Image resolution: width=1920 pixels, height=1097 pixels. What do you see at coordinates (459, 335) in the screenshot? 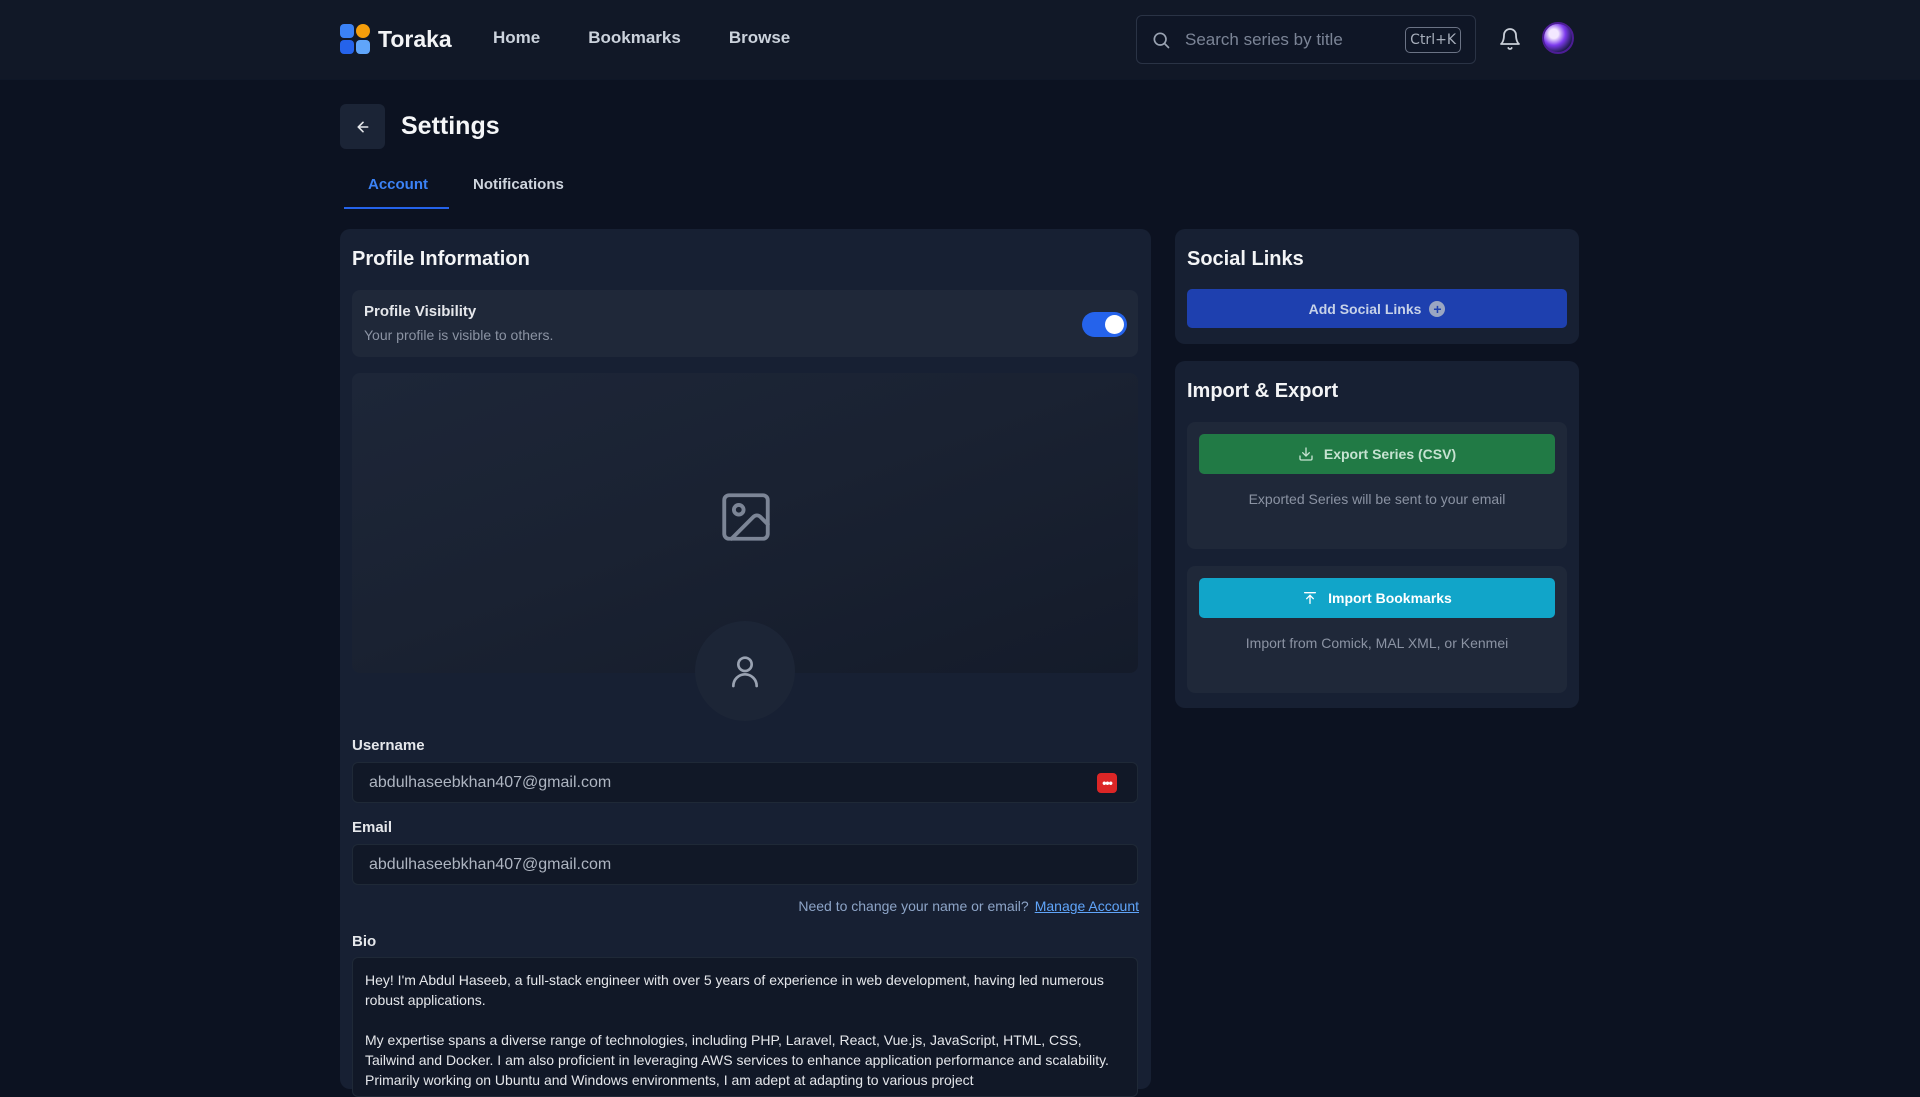
I see `visibility-description: Your profile is visible to others.` at bounding box center [459, 335].